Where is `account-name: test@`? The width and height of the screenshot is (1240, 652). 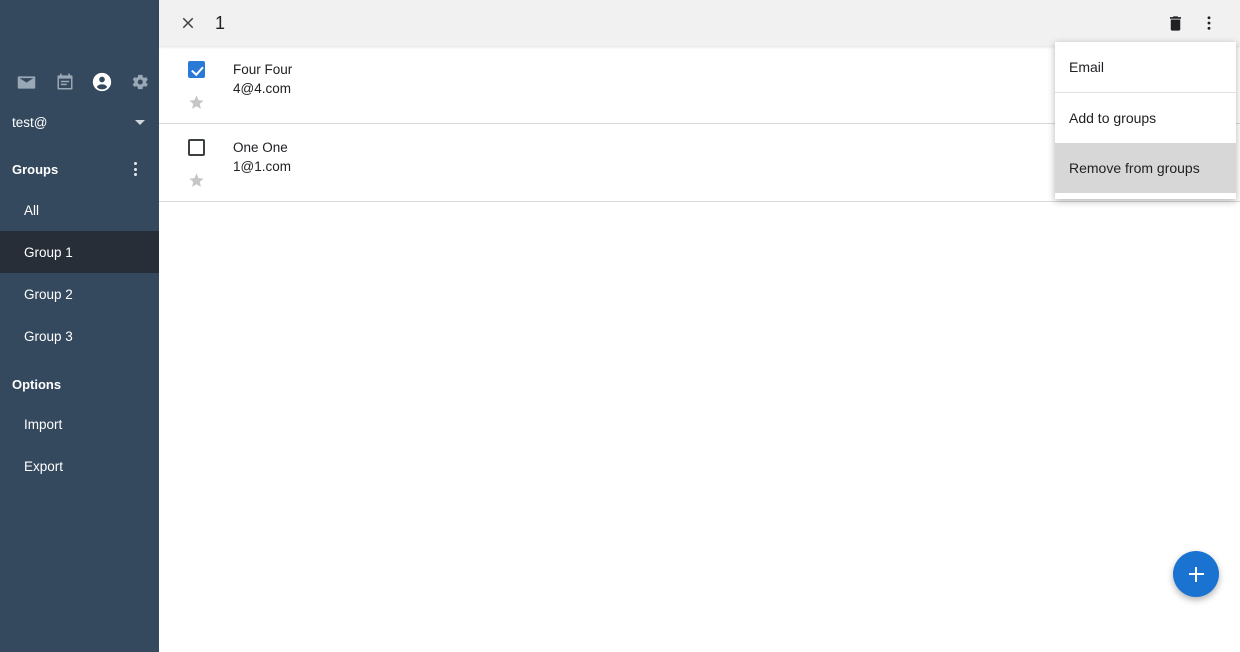 account-name: test@ is located at coordinates (30, 122).